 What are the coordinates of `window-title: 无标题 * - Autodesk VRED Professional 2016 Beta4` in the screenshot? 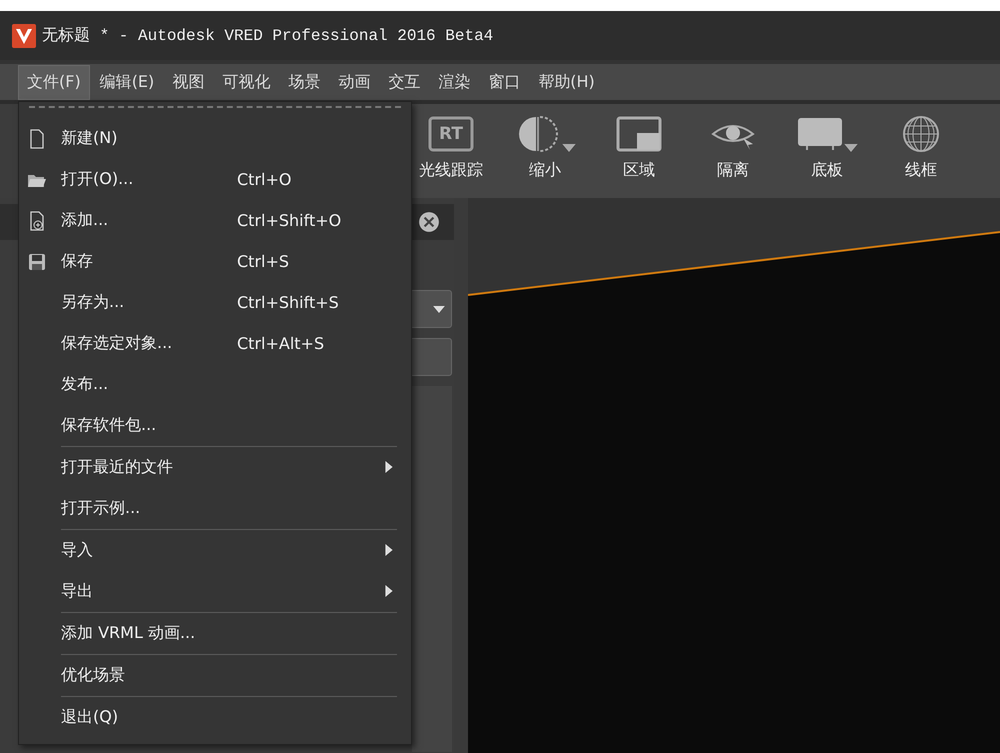 It's located at (268, 36).